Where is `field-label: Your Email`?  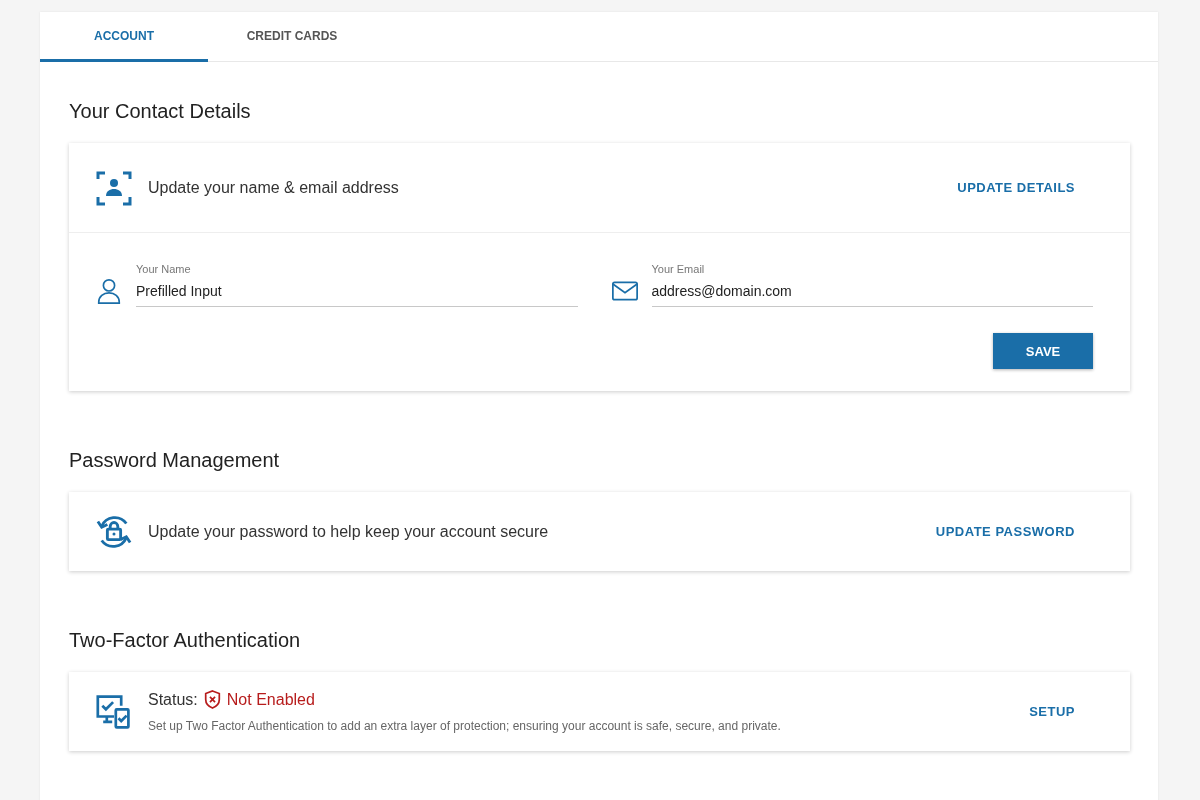 field-label: Your Email is located at coordinates (678, 269).